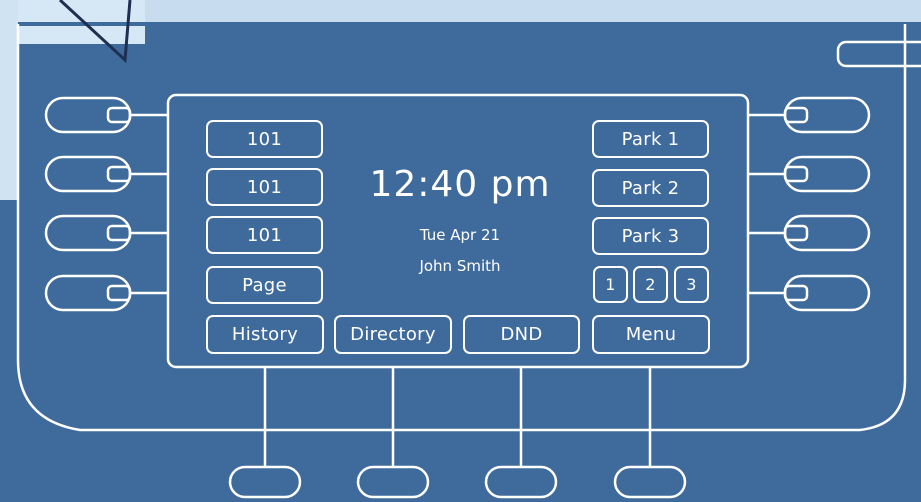 Image resolution: width=921 pixels, height=502 pixels. I want to click on park-key-1-label: Park 1, so click(650, 139).